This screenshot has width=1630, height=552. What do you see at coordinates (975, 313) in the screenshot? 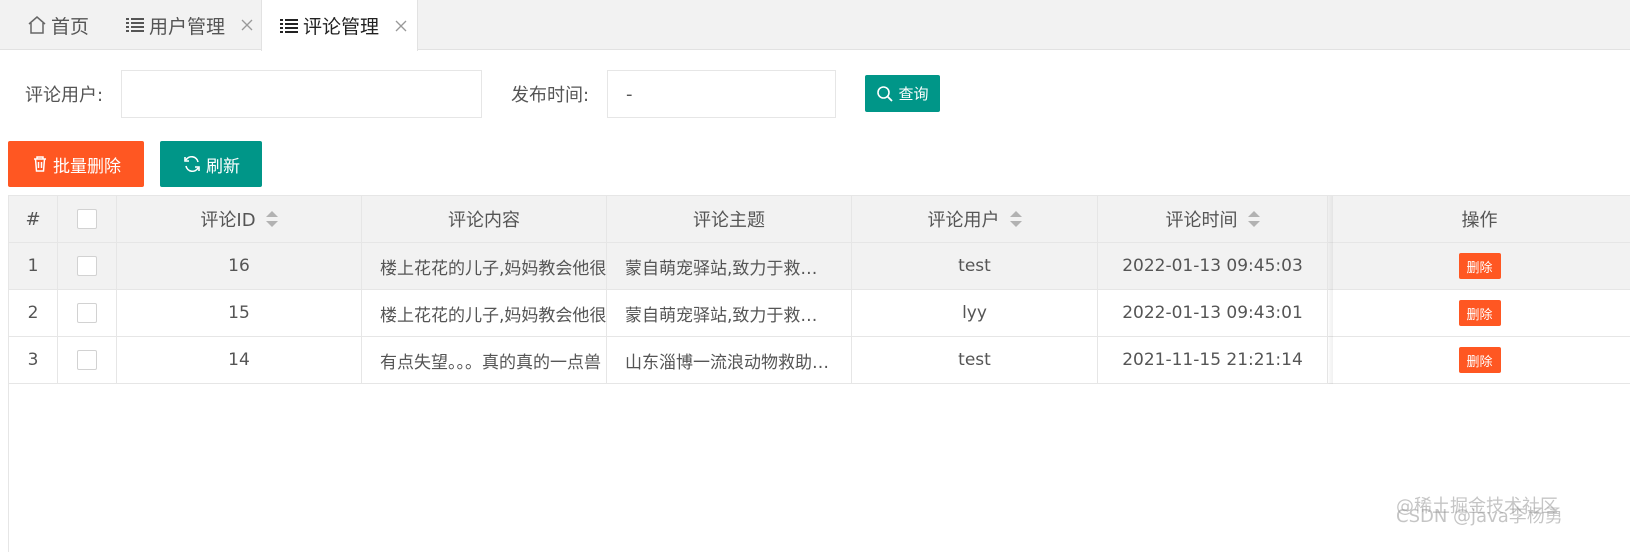
I see `row-user: lyy` at bounding box center [975, 313].